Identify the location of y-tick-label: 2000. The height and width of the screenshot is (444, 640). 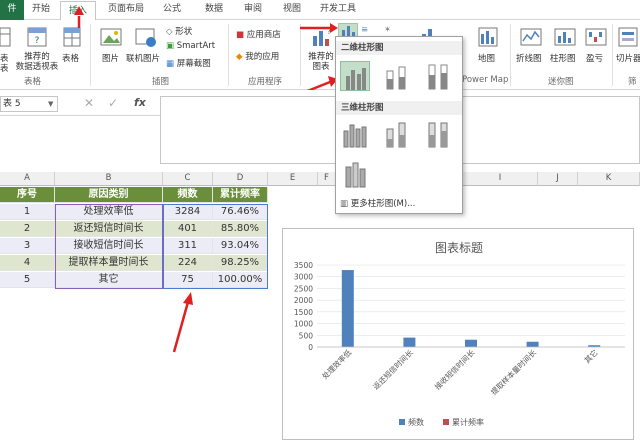
(303, 300).